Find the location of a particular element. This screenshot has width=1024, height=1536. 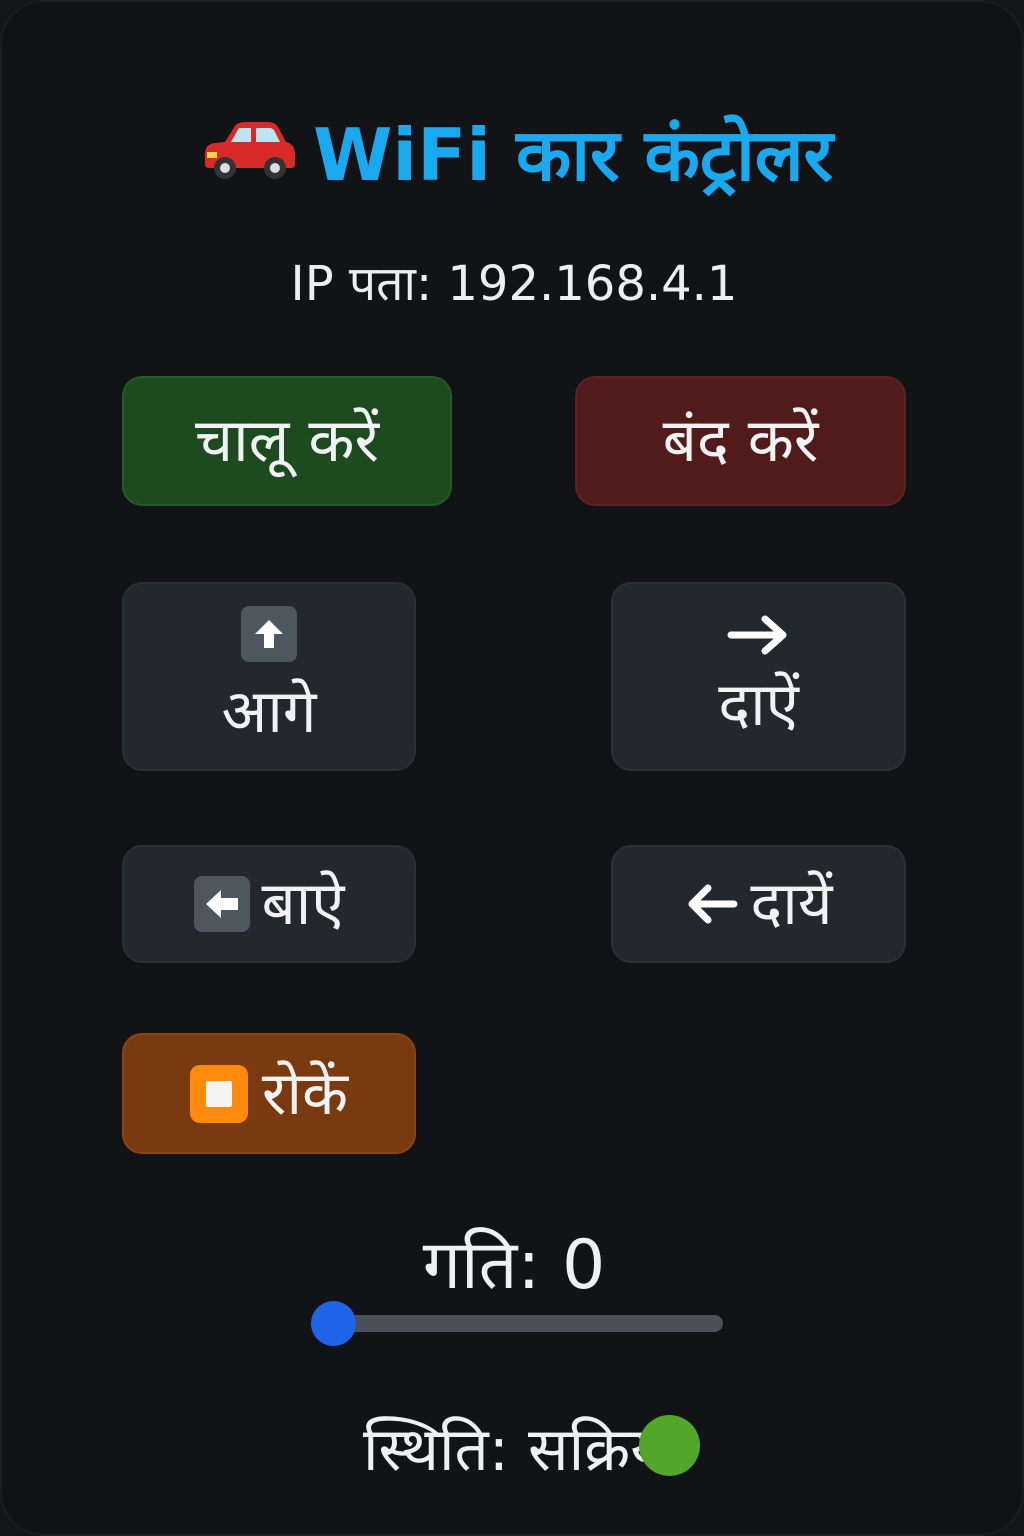

left-label: बाऐ is located at coordinates (303, 904).